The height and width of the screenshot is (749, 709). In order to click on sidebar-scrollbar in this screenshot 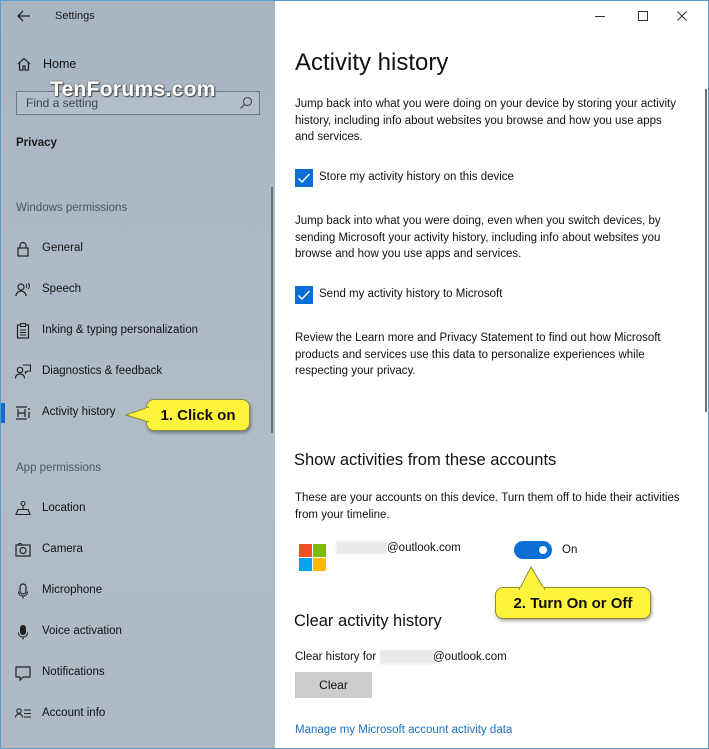, I will do `click(272, 310)`.